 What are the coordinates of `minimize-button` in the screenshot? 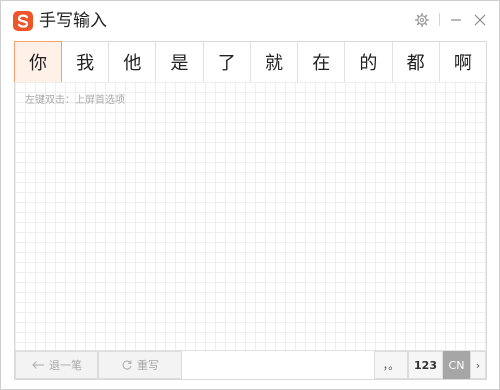 It's located at (456, 20).